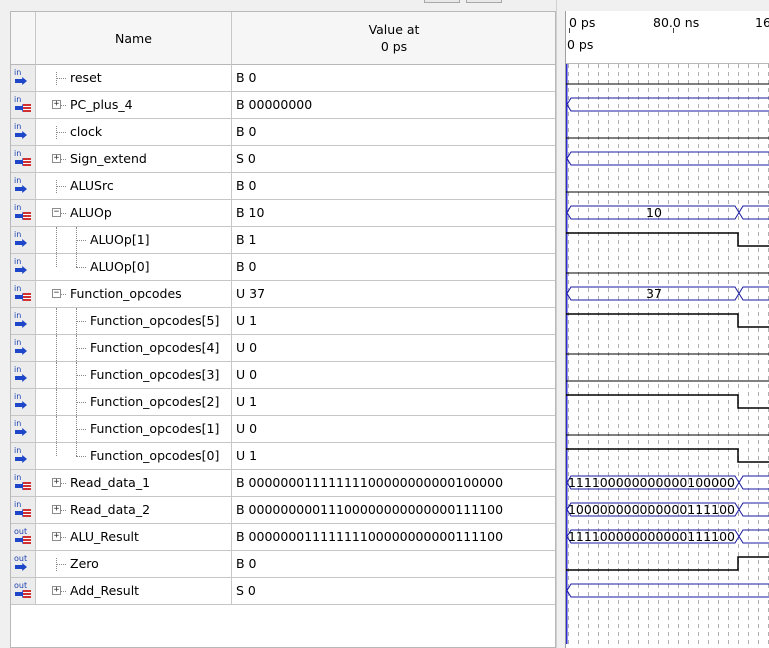 The height and width of the screenshot is (648, 769). I want to click on signal-row: in Function_opcodes[2] U 1, so click(283, 402).